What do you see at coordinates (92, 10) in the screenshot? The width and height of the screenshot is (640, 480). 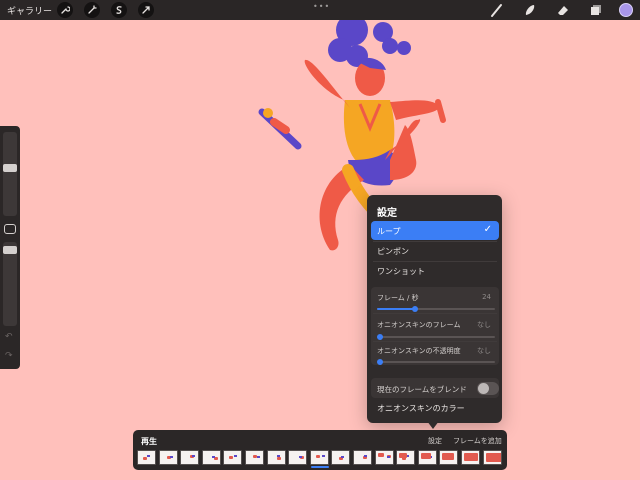 I see `adjustments-icon` at bounding box center [92, 10].